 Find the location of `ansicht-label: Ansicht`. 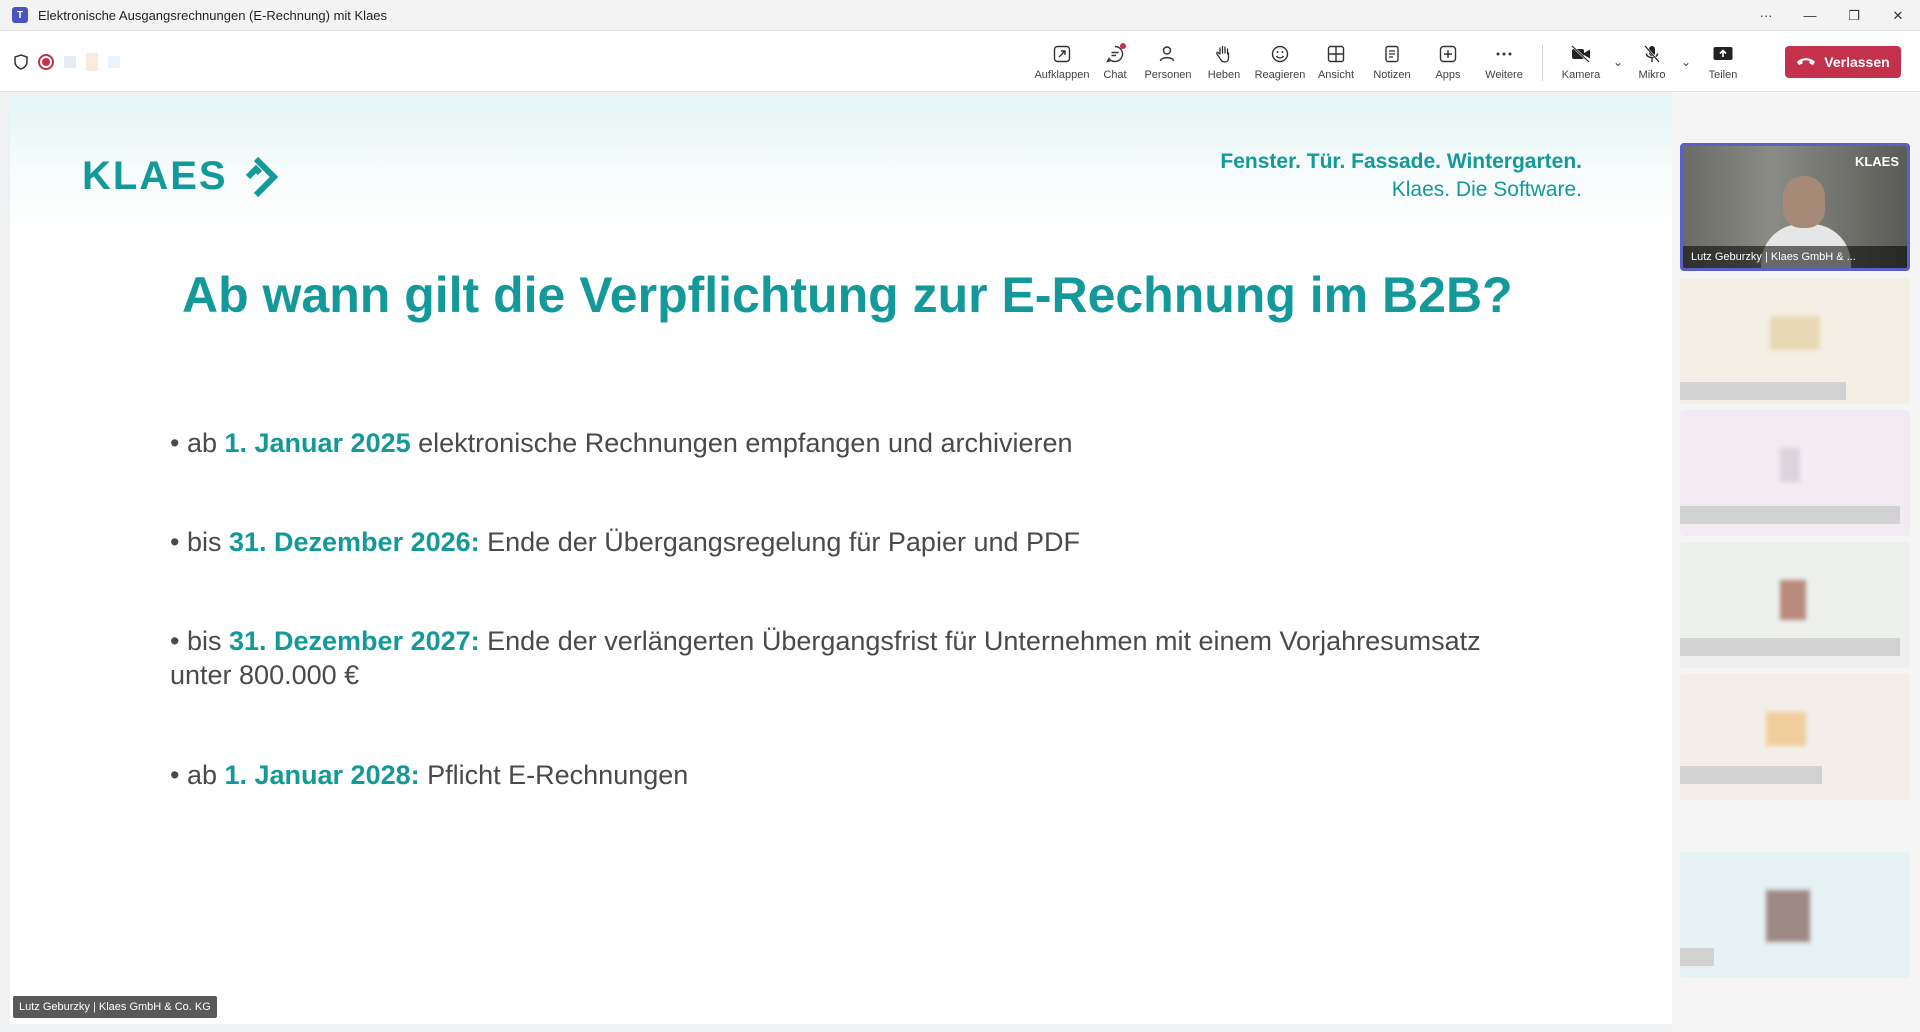

ansicht-label: Ansicht is located at coordinates (1336, 75).